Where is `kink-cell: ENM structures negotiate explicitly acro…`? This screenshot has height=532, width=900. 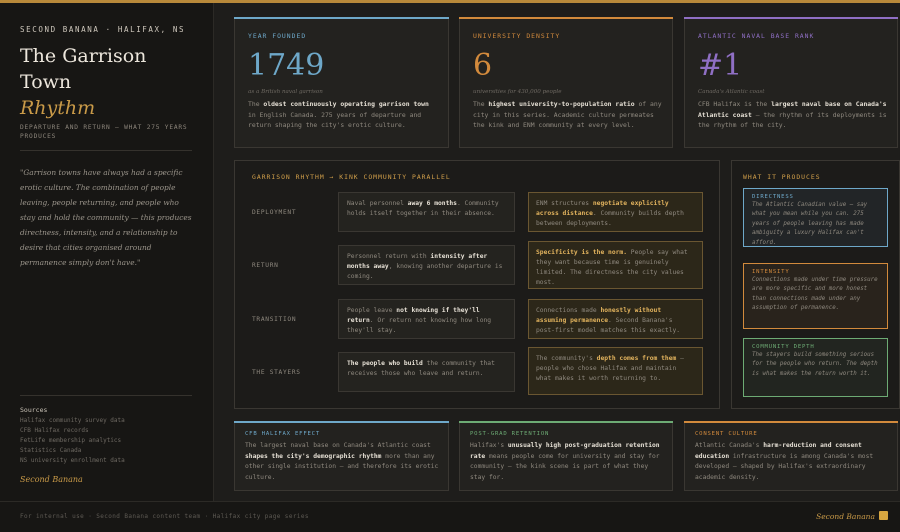
kink-cell: ENM structures negotiate explicitly acro… is located at coordinates (615, 212).